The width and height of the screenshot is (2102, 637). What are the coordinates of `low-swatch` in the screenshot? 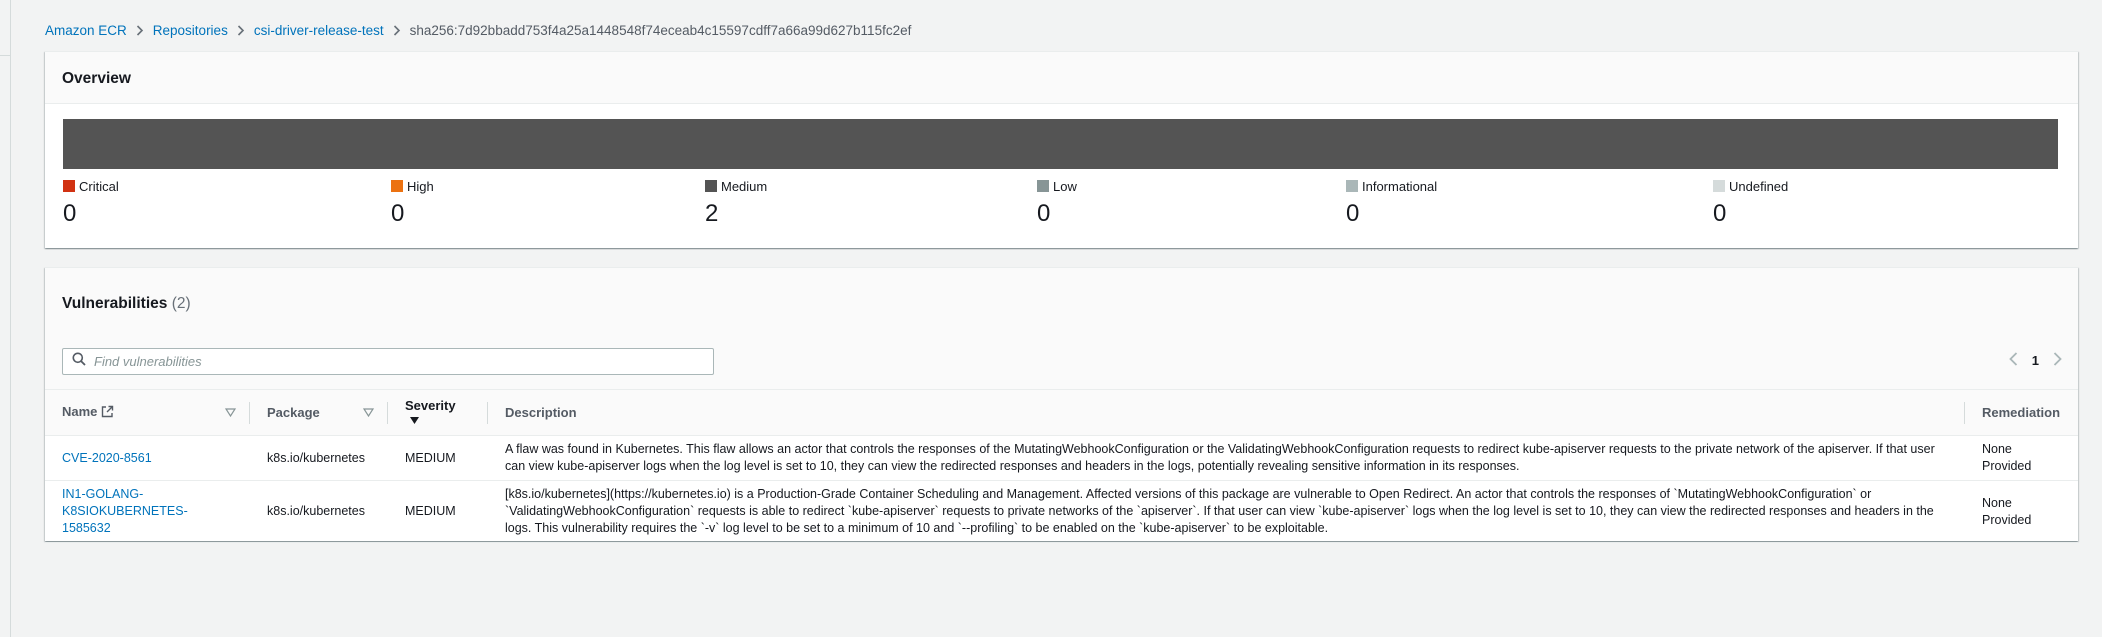 It's located at (1043, 186).